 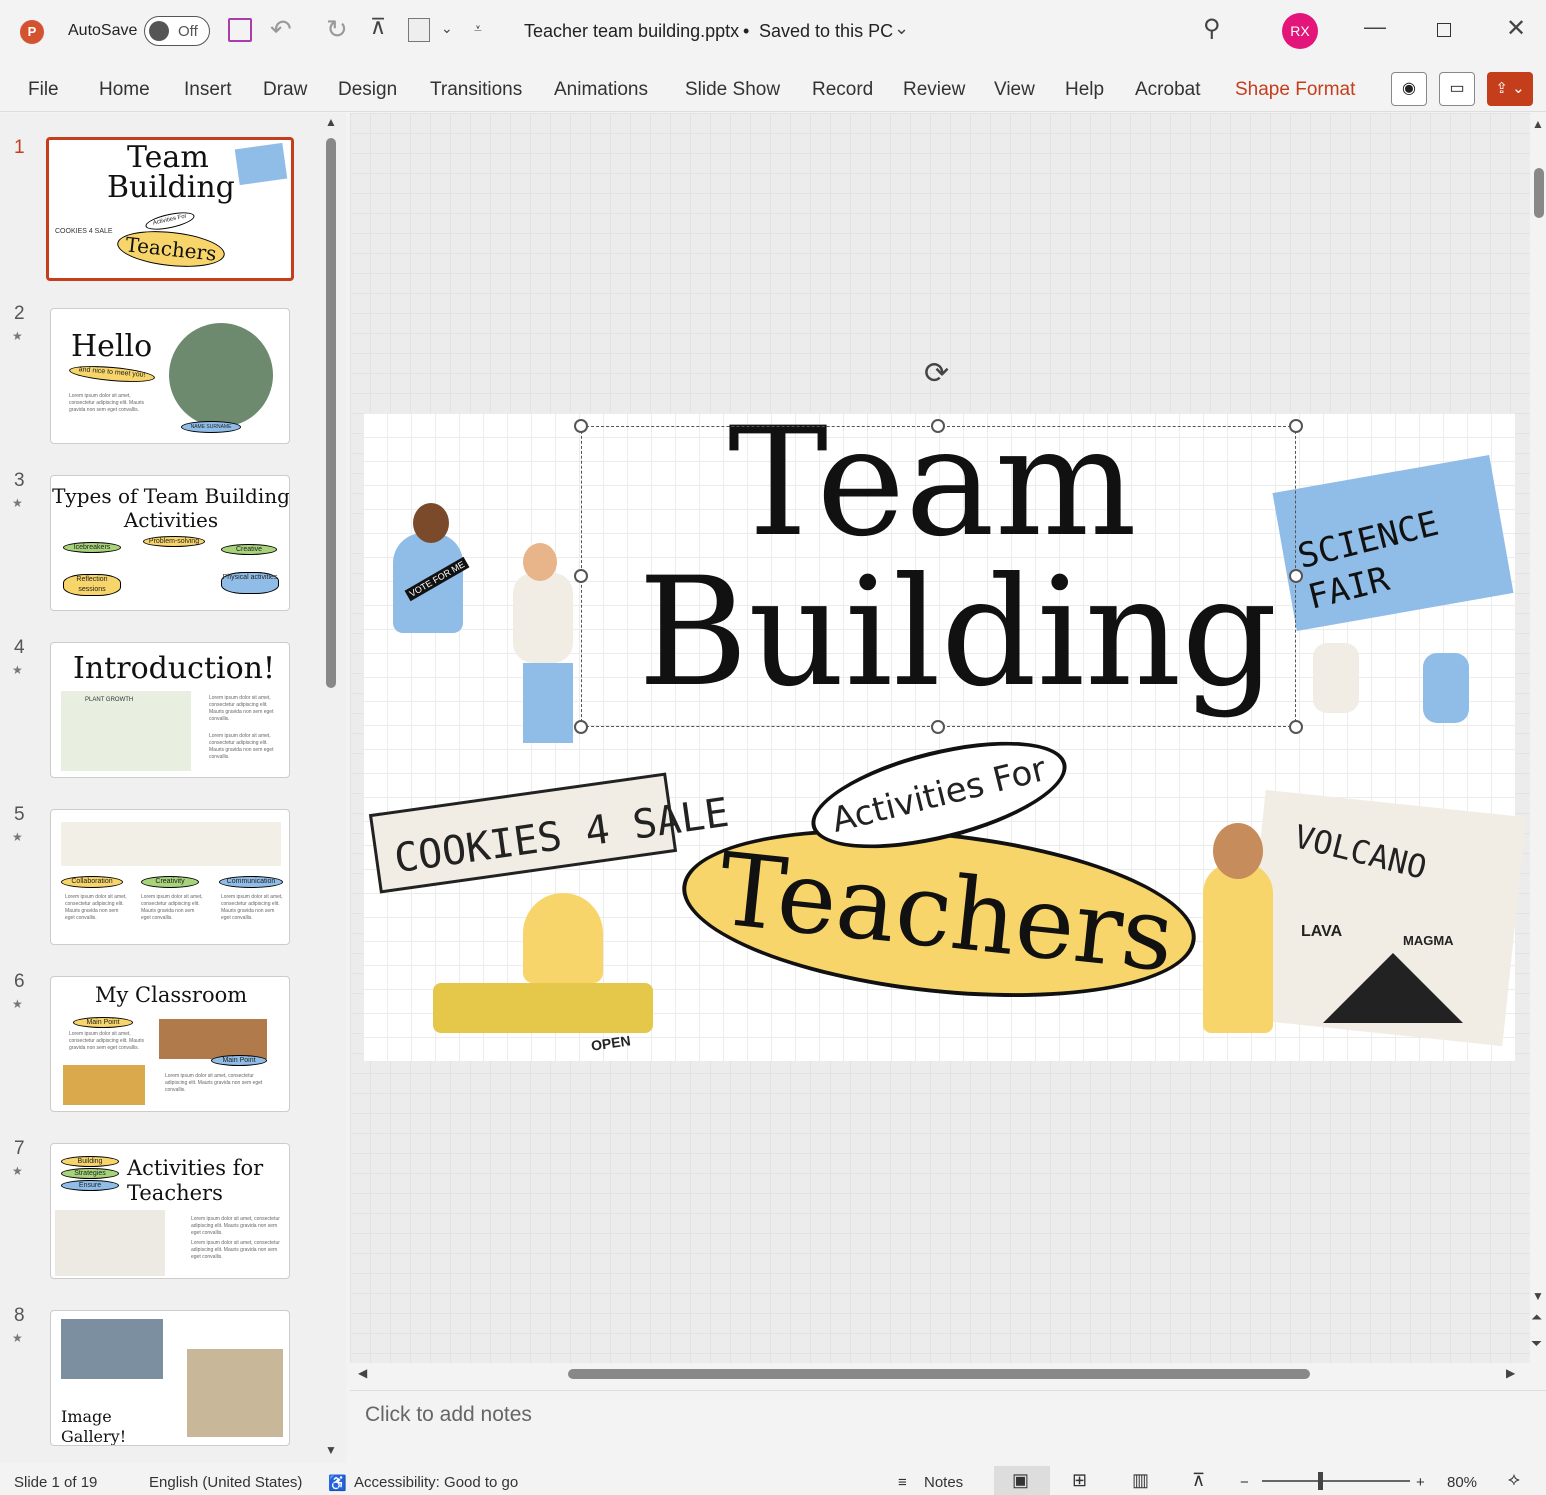 I want to click on thumb-pill: Main Point, so click(x=239, y=1060).